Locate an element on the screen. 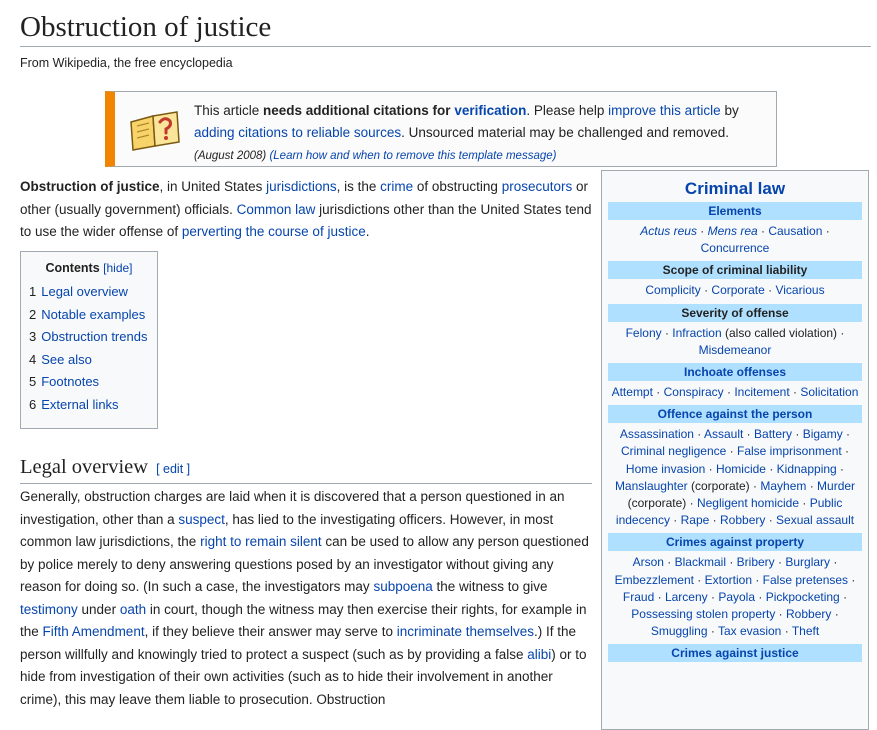  sidebar-link: Manslaughter is located at coordinates (651, 486).